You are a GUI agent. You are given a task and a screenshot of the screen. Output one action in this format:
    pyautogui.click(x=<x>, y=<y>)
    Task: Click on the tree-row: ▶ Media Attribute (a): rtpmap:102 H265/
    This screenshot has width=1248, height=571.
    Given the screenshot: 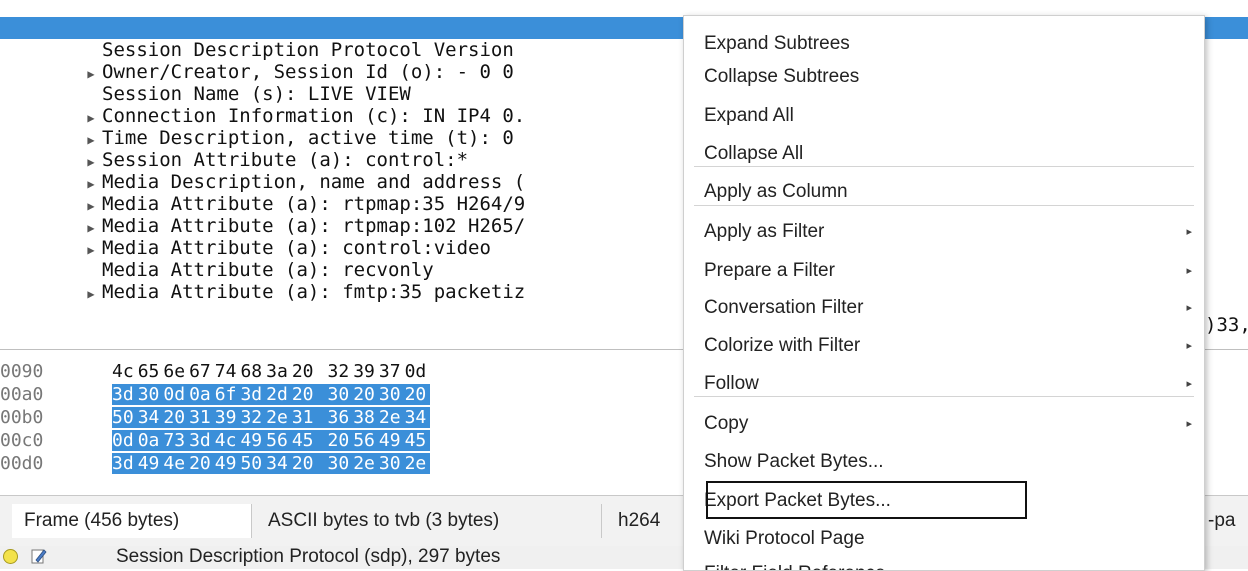 What is the action you would take?
    pyautogui.click(x=262, y=226)
    